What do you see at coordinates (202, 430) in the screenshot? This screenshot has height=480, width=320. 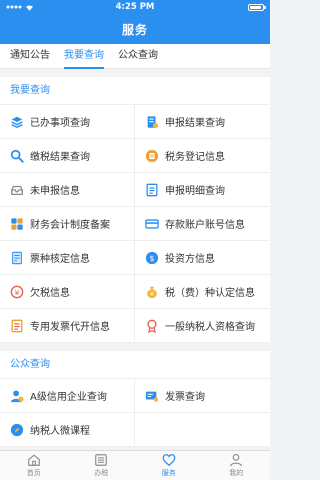 I see `empty-cell` at bounding box center [202, 430].